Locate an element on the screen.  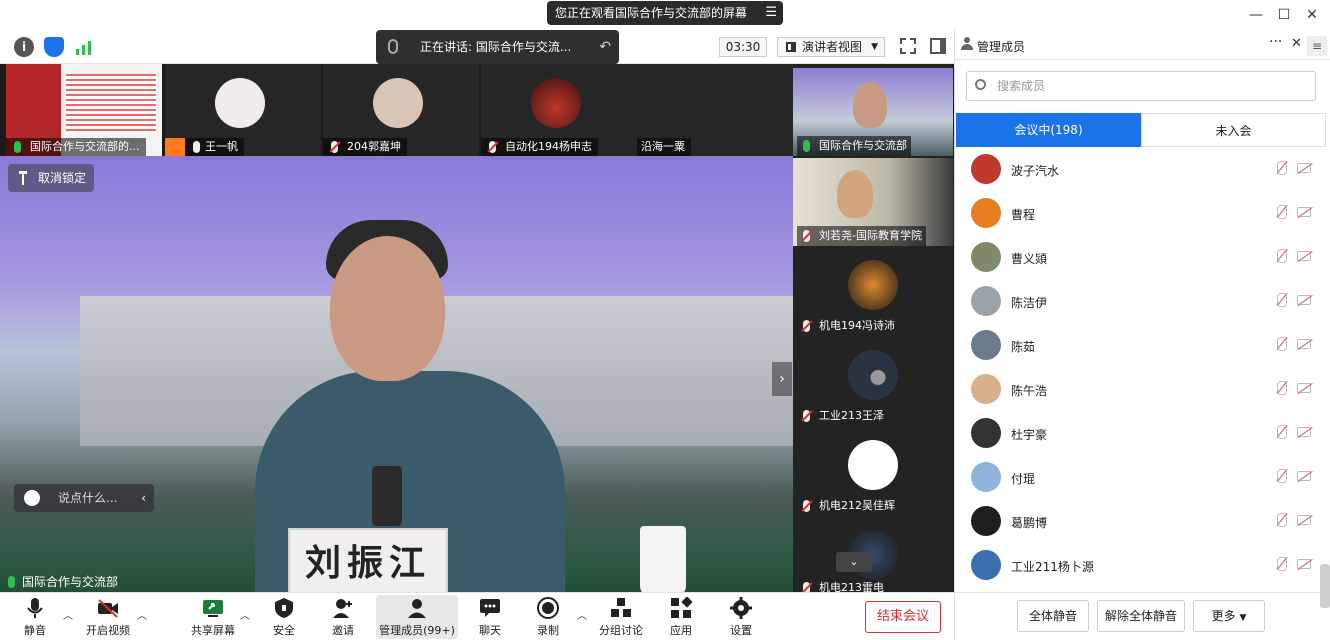
manage-members-button: 管理成员(99+) is located at coordinates (417, 617).